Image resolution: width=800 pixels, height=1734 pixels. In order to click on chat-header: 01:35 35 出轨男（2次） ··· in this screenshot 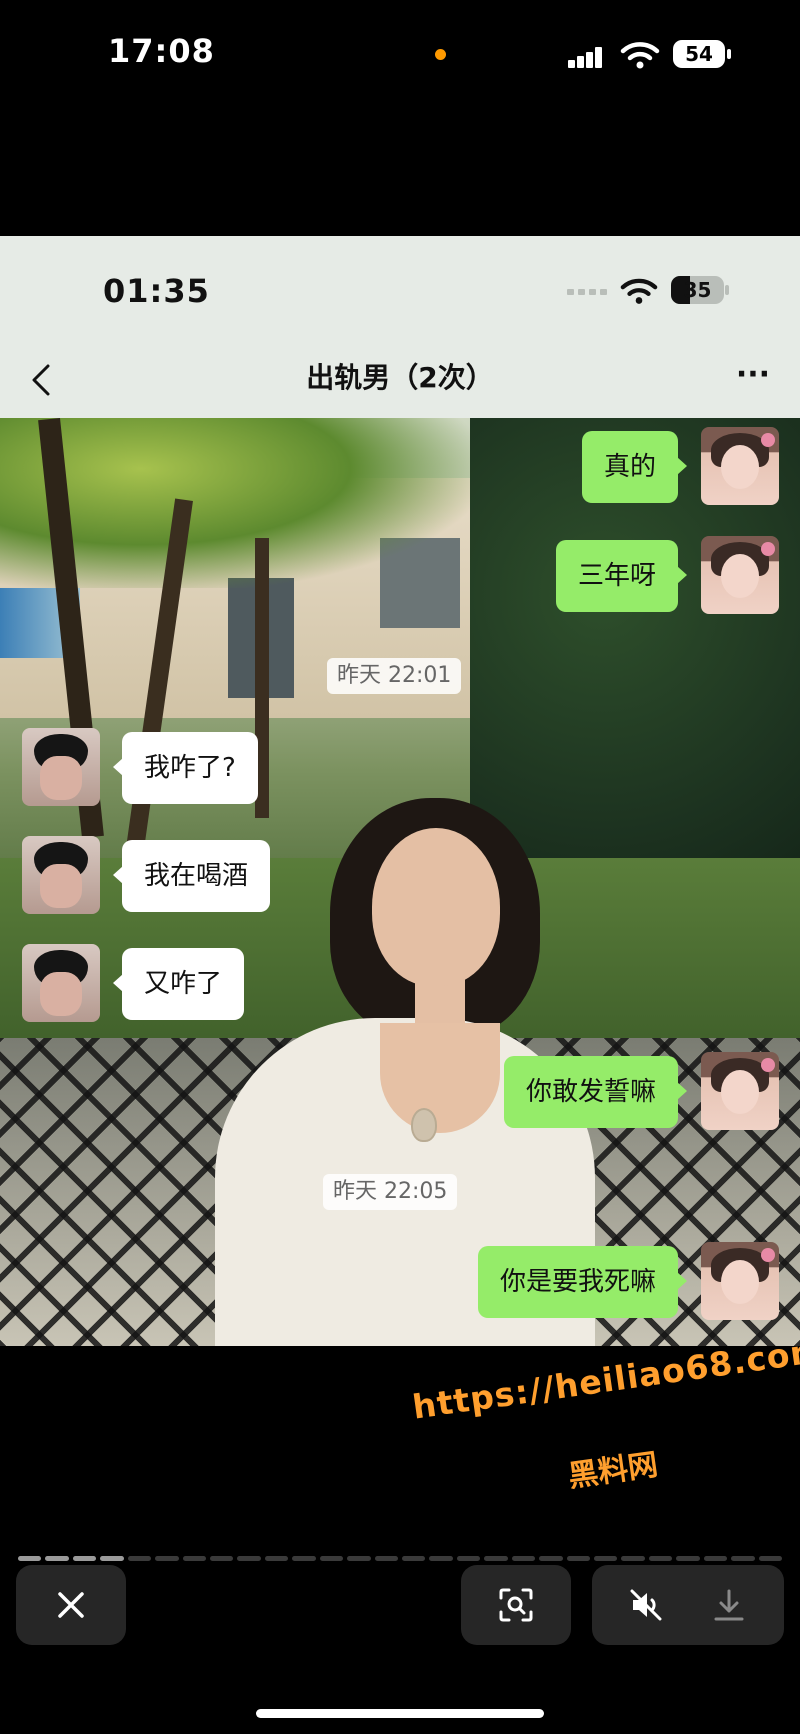, I will do `click(400, 327)`.